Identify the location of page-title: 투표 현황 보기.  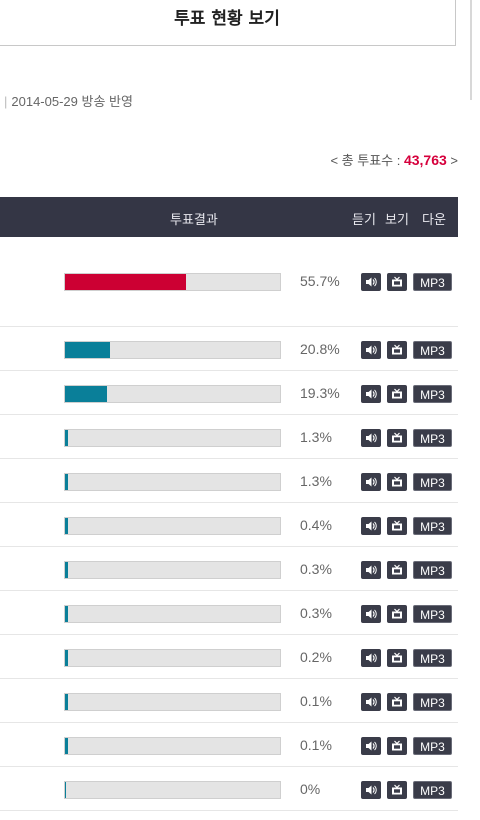
(227, 19).